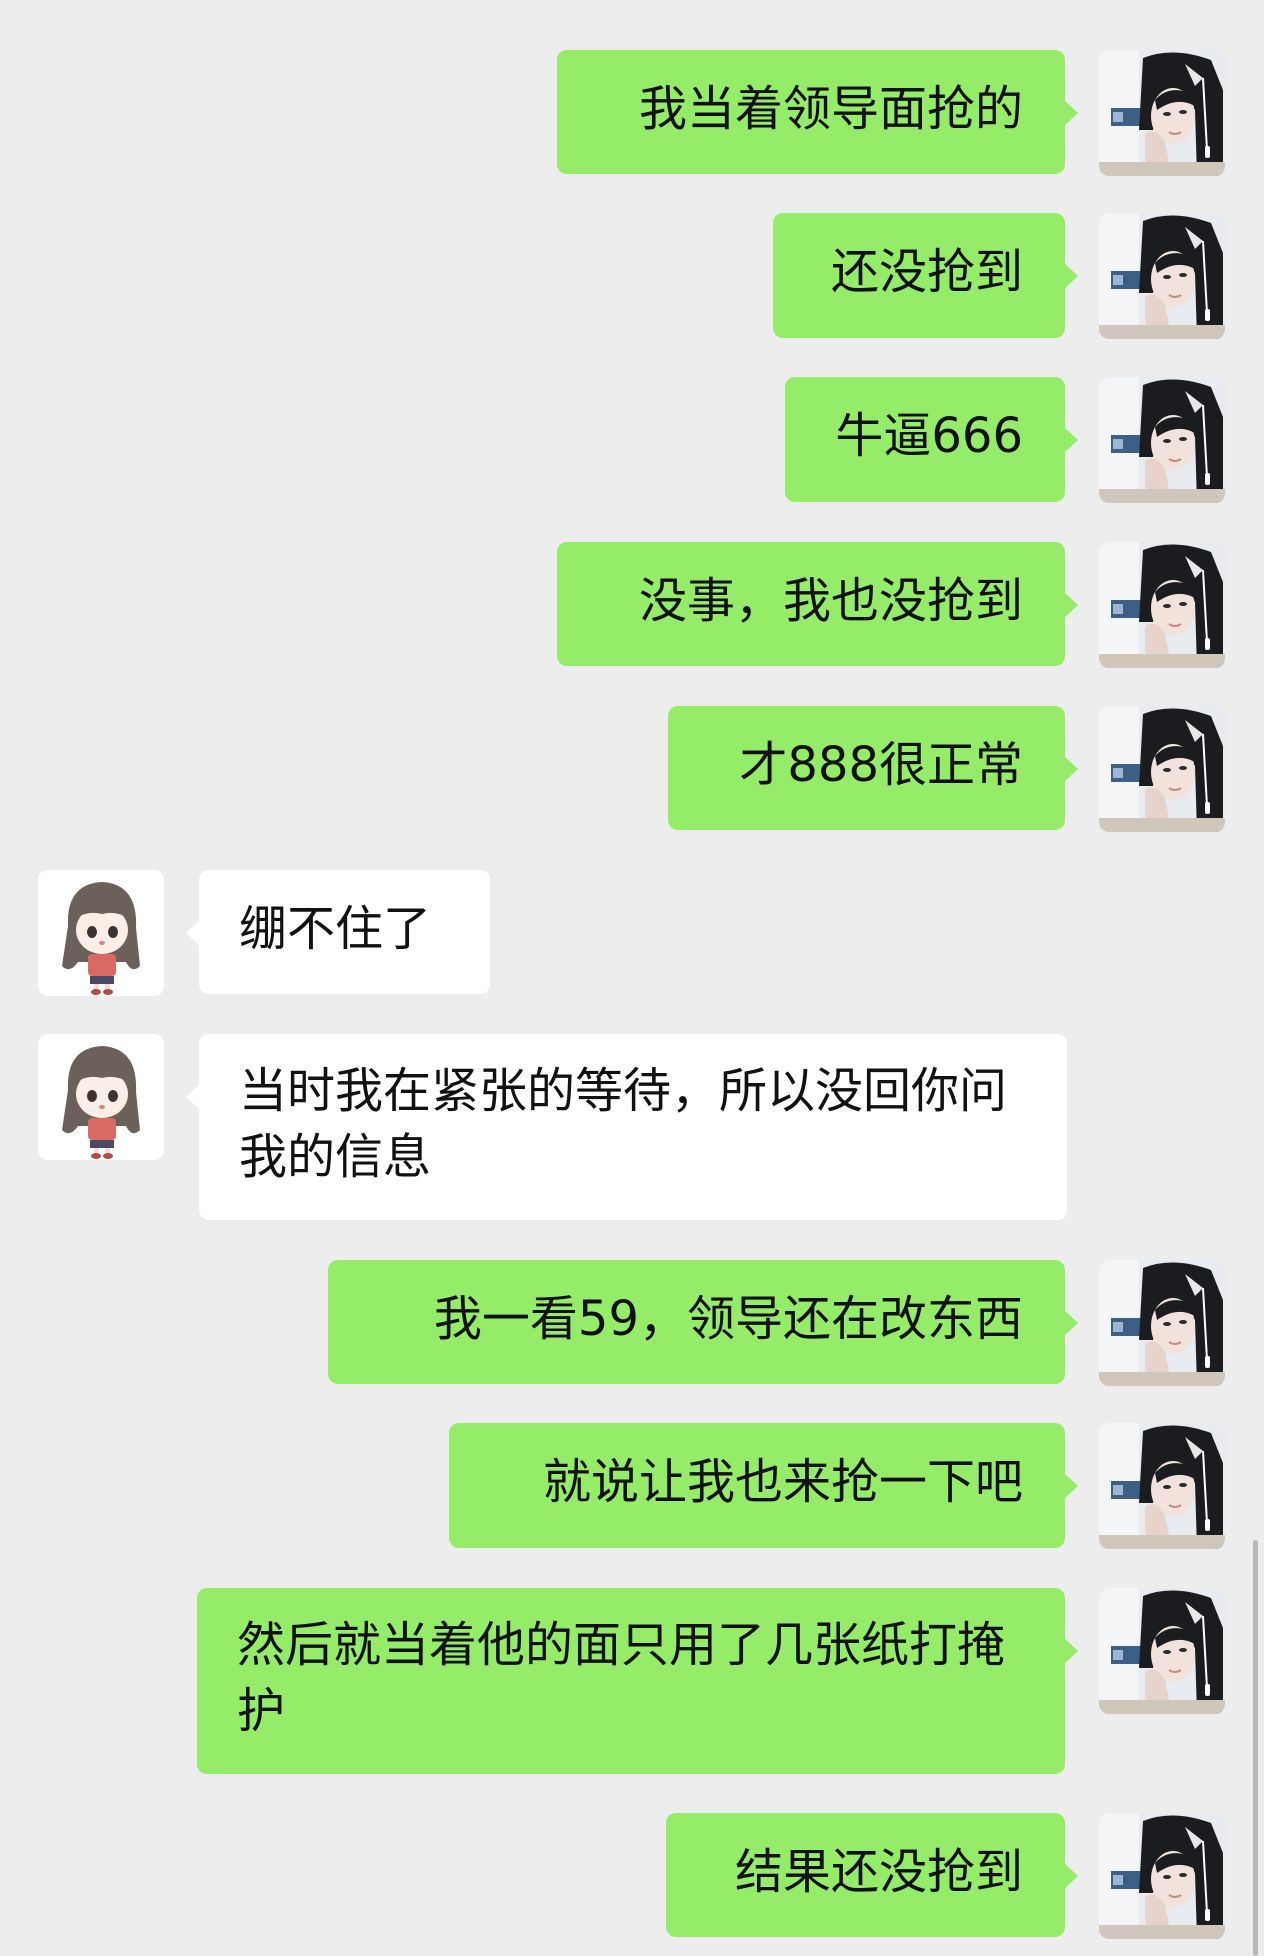 This screenshot has height=1956, width=1264. What do you see at coordinates (763, 1485) in the screenshot?
I see `message-bubble-outgoing: 就说让我也来抢一下吧` at bounding box center [763, 1485].